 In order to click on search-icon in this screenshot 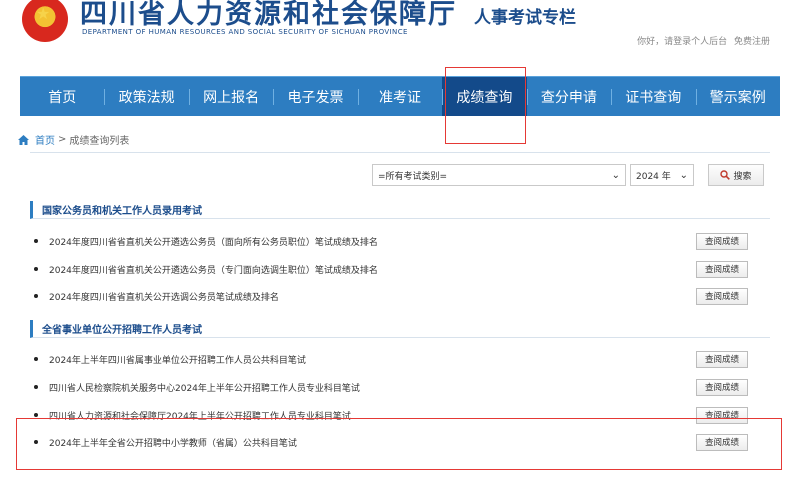, I will do `click(725, 175)`.